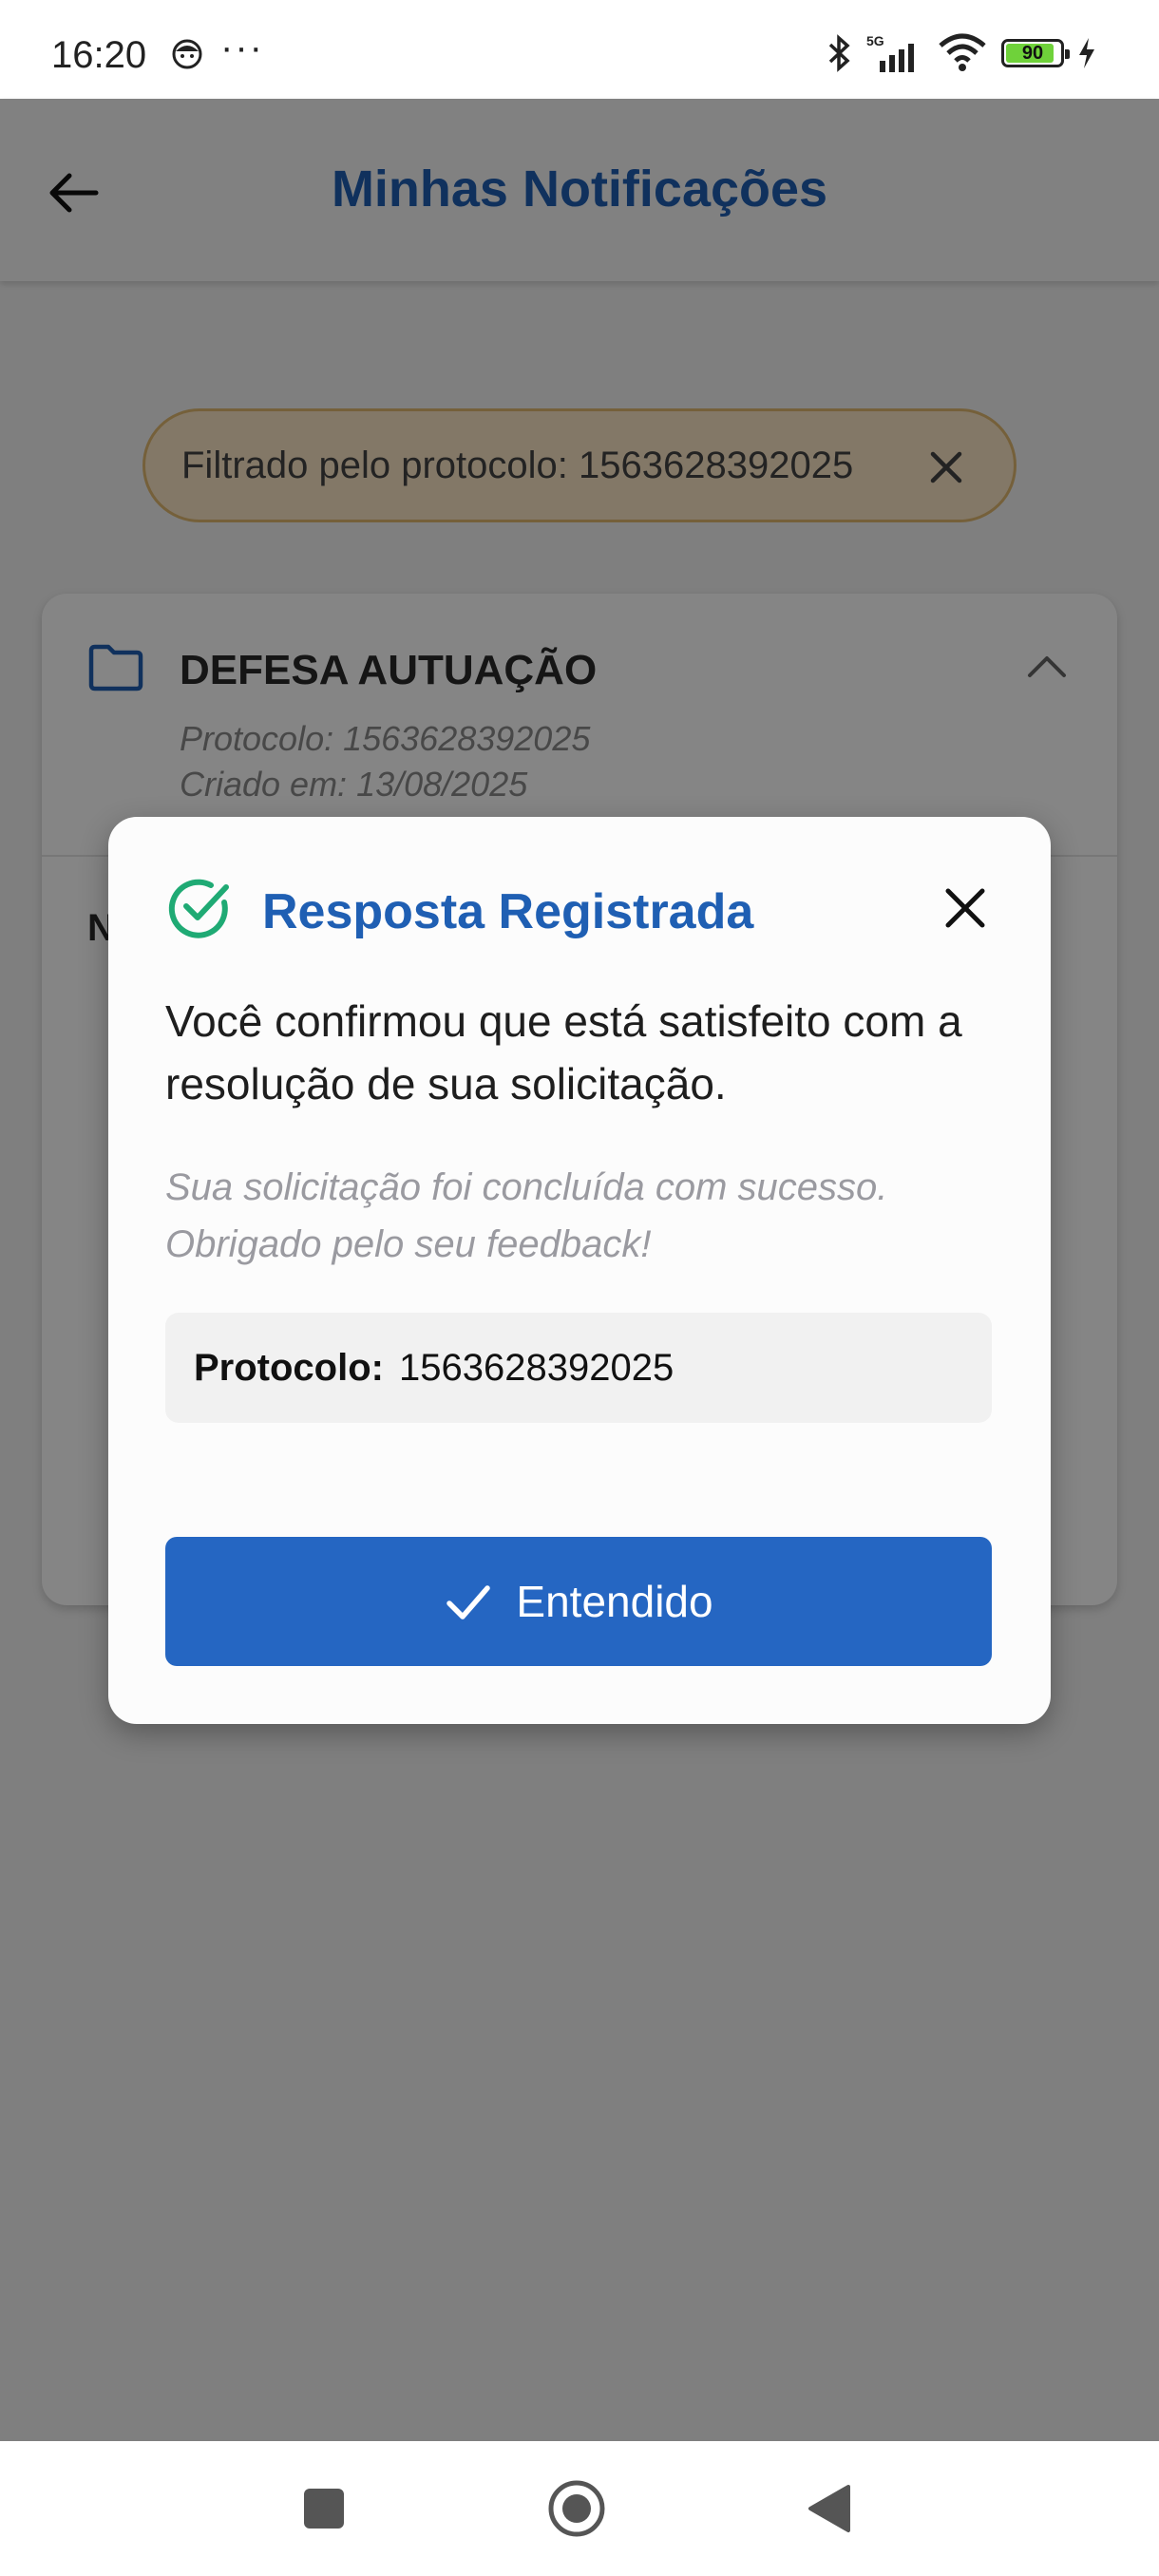 This screenshot has width=1159, height=2576. I want to click on protocol-label: Protocolo:, so click(289, 1367).